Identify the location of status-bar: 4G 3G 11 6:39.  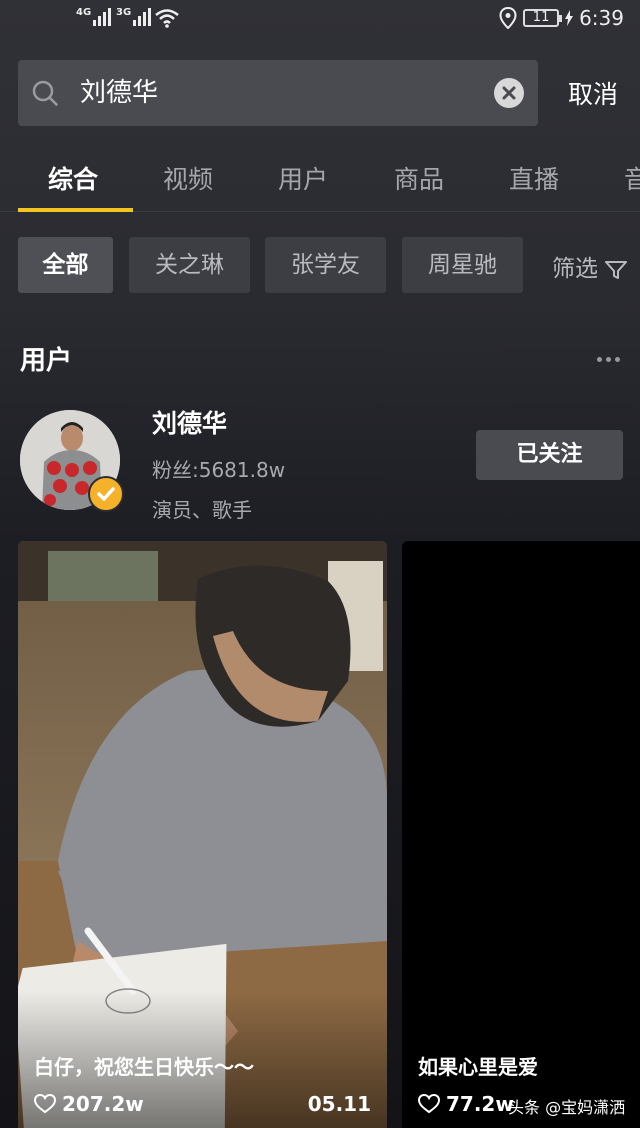
(320, 20).